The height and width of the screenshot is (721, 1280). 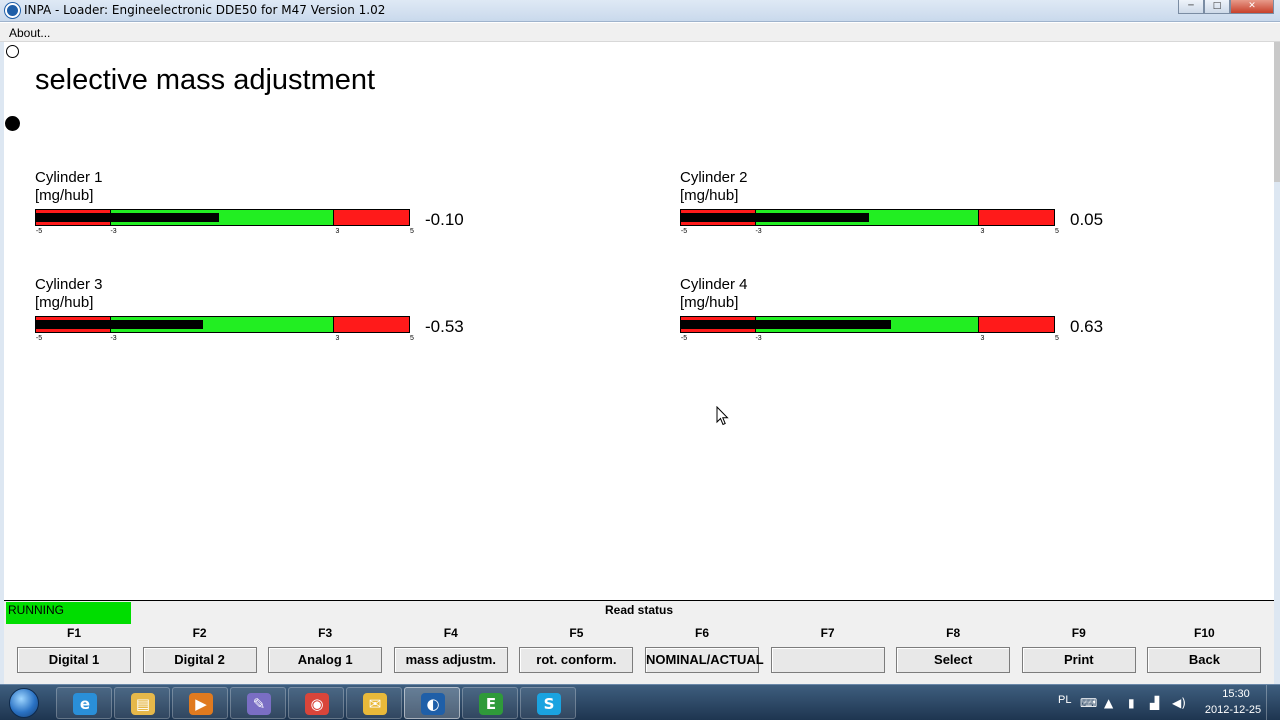 I want to click on taskbar-app-mail-app: ✉, so click(x=374, y=703).